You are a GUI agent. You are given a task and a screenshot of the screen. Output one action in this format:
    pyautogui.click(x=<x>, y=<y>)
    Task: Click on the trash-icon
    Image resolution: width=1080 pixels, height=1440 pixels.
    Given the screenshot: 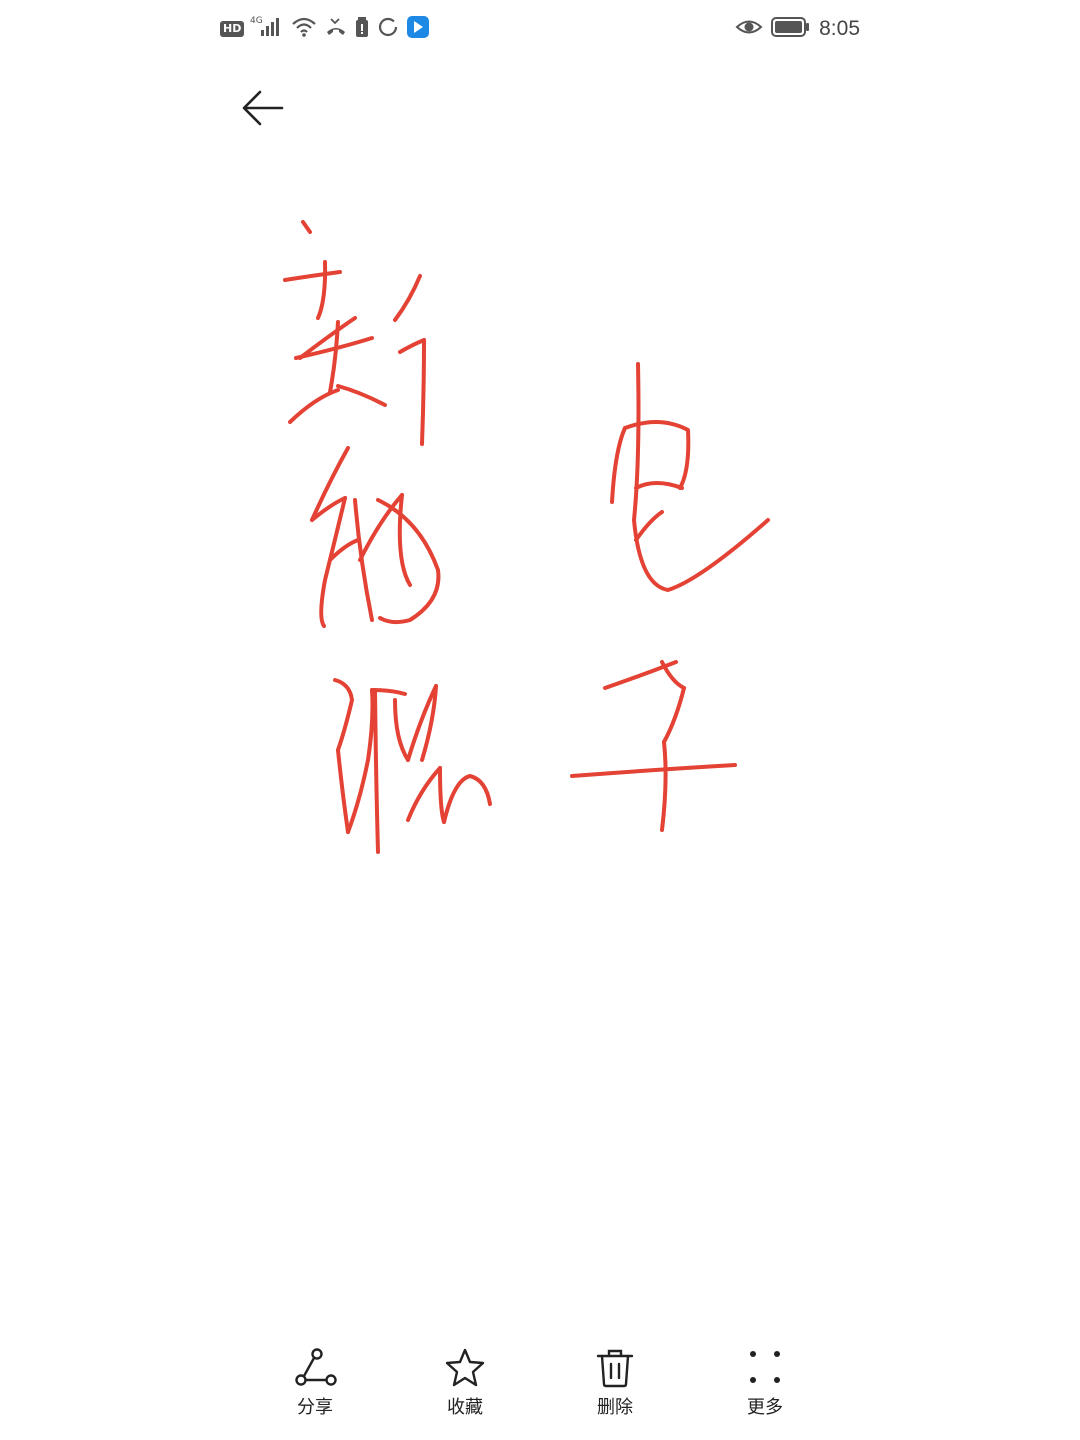 What is the action you would take?
    pyautogui.click(x=615, y=1368)
    